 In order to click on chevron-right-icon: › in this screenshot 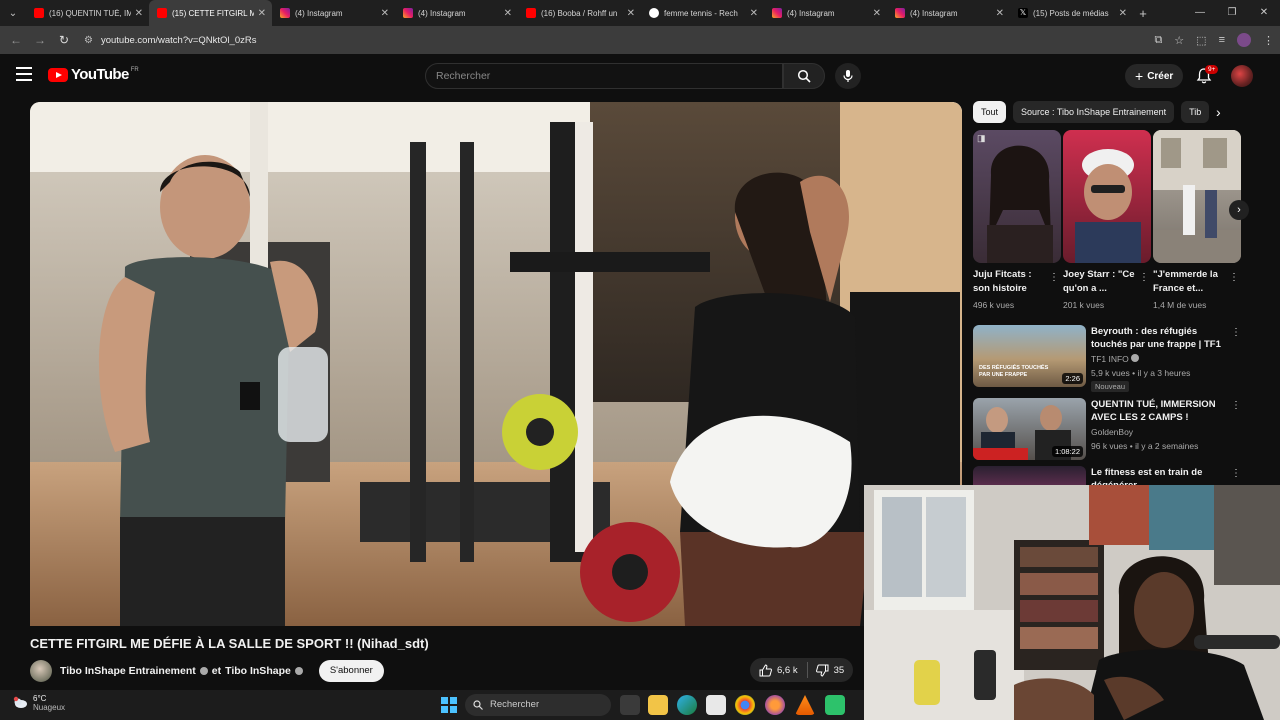, I will do `click(1218, 112)`.